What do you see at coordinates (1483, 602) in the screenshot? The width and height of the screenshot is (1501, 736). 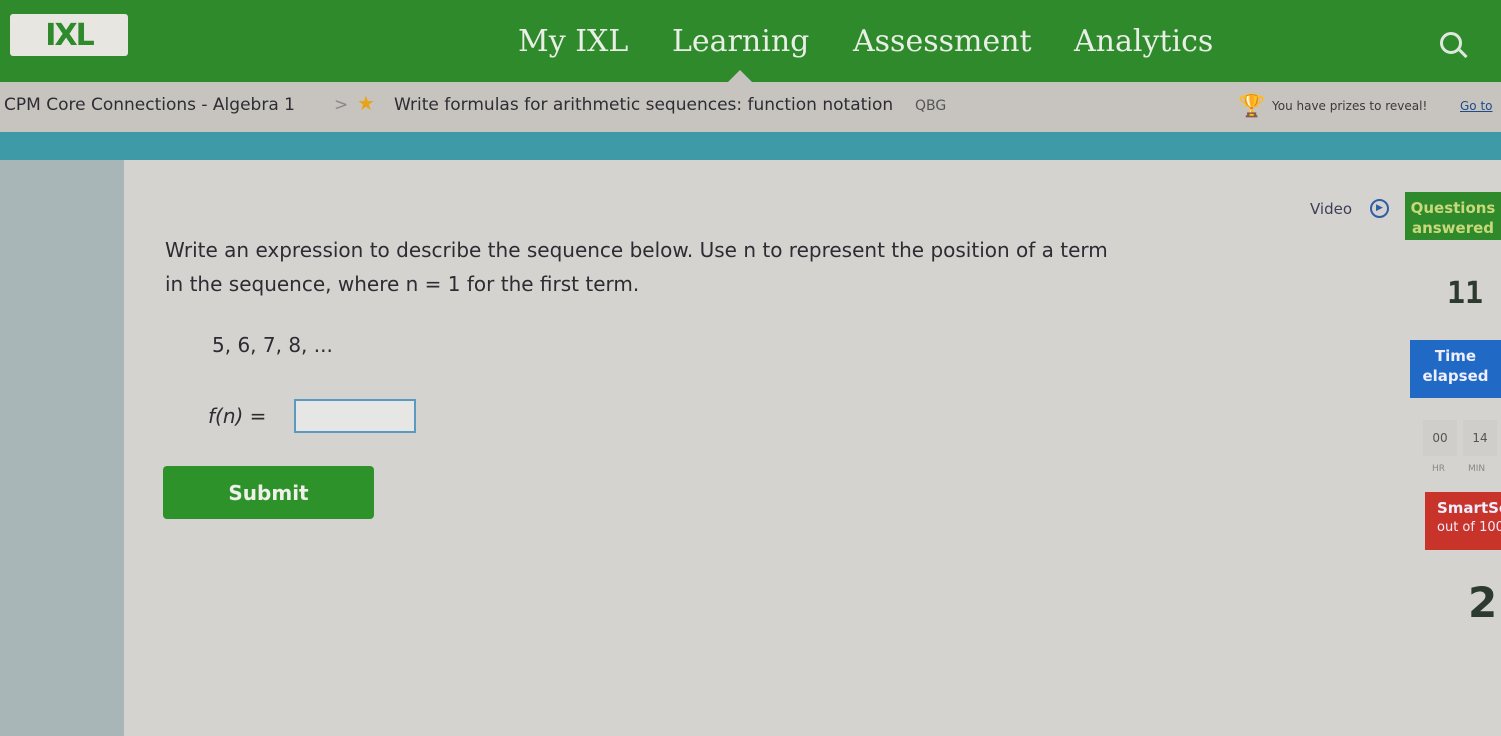 I see `smartscore-value: 2` at bounding box center [1483, 602].